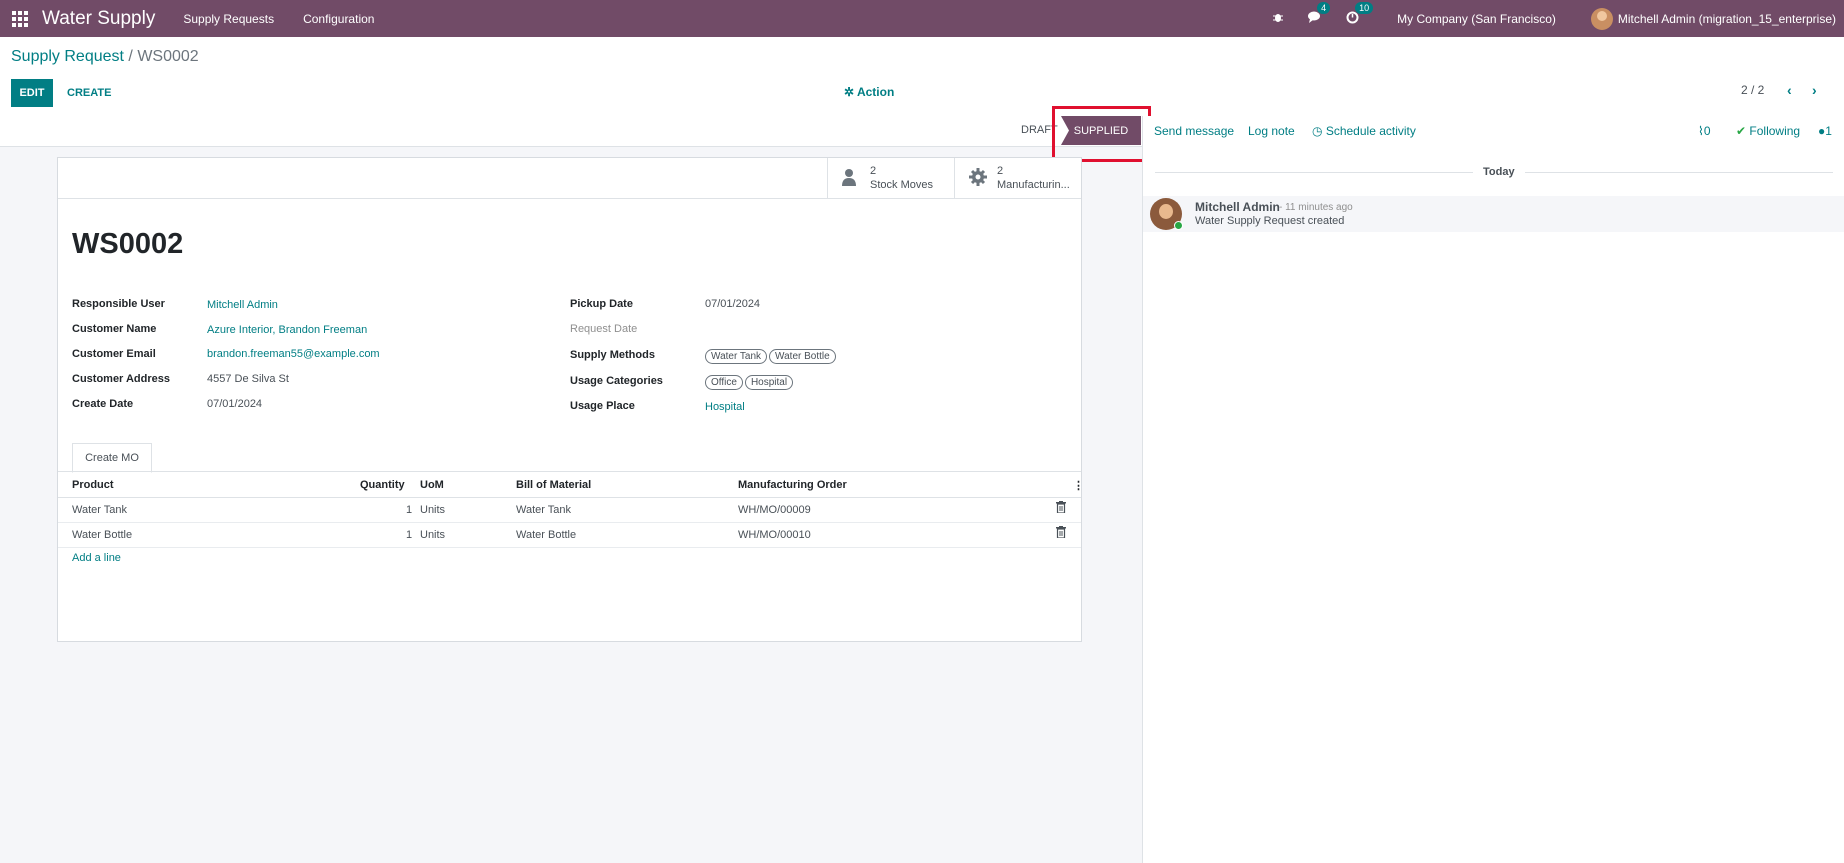 The width and height of the screenshot is (1844, 863). I want to click on column-options-icon: ⋮, so click(1078, 485).